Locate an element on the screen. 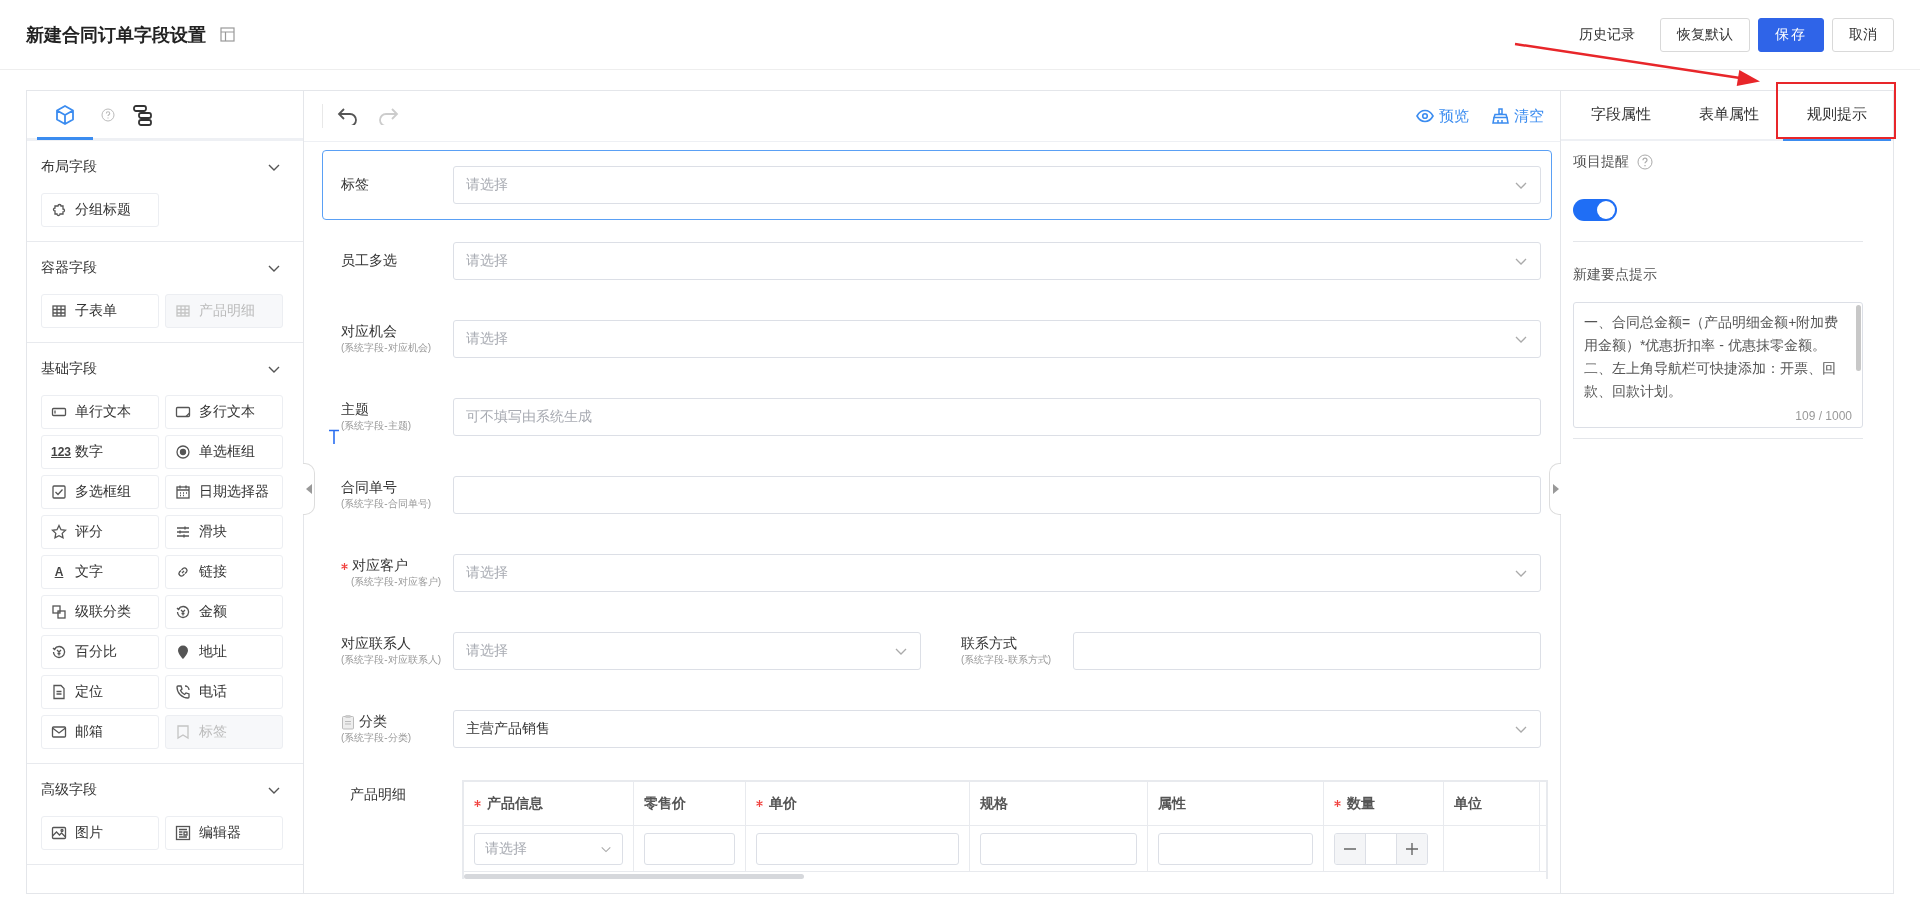 The height and width of the screenshot is (919, 1920). tips-textarea: 一、合同总金额=（产品明细金额+附加费用金额）*优惠折扣率 - 优惠抹零金额。 二、左上角导航栏可快捷添加：开票、回款、回款计划。 109 / 1000 is located at coordinates (1718, 365).